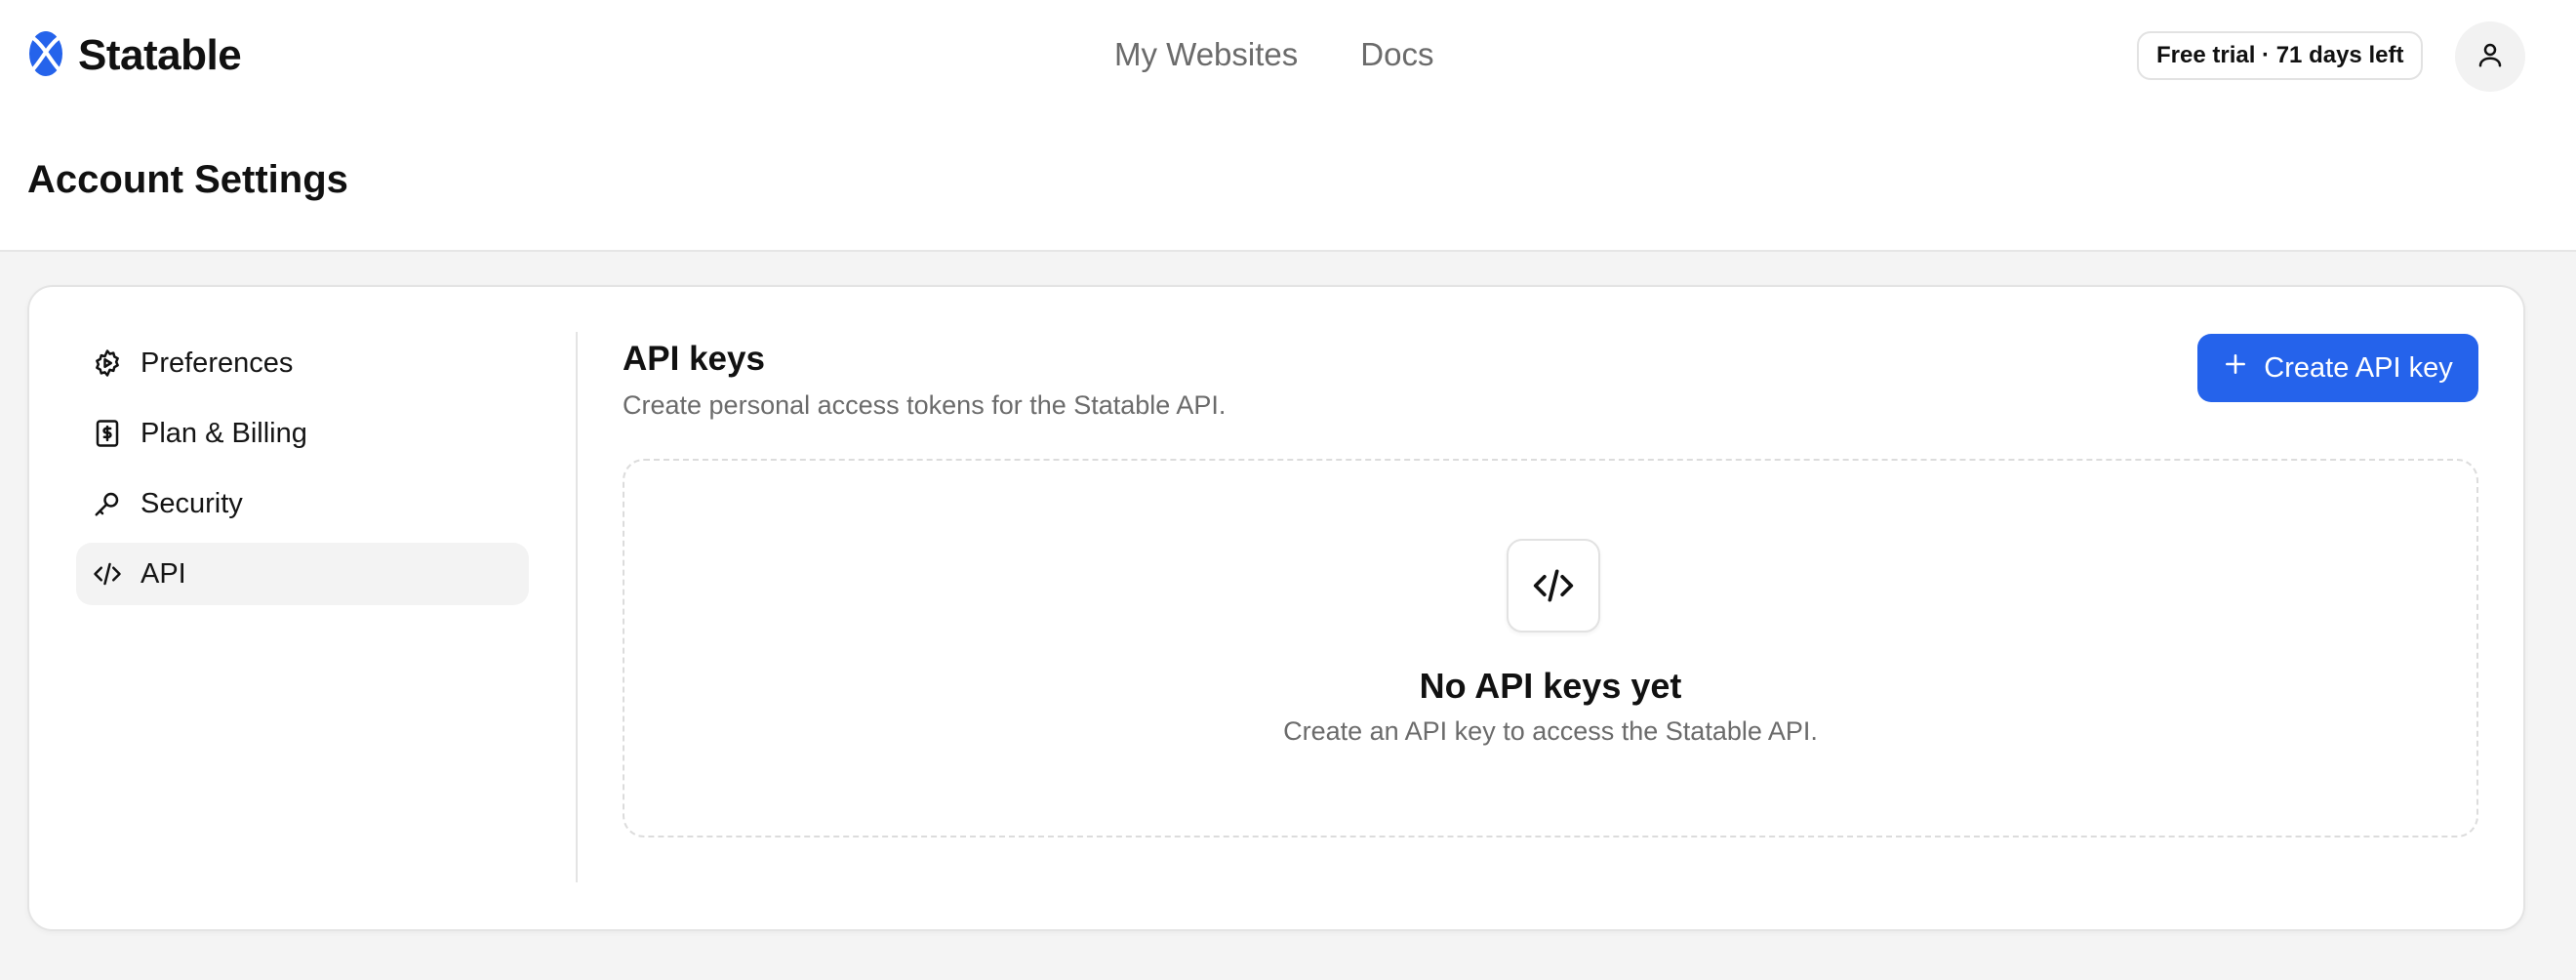 Image resolution: width=2576 pixels, height=980 pixels. What do you see at coordinates (1206, 55) in the screenshot?
I see `nav-my-websites: My Websites` at bounding box center [1206, 55].